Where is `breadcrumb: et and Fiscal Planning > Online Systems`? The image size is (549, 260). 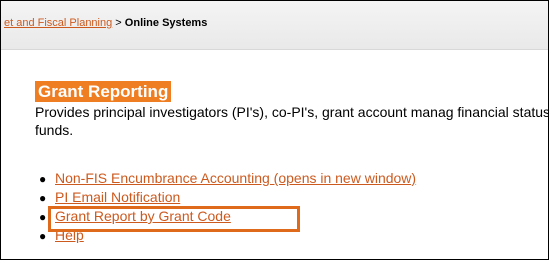
breadcrumb: et and Fiscal Planning > Online Systems is located at coordinates (105, 23).